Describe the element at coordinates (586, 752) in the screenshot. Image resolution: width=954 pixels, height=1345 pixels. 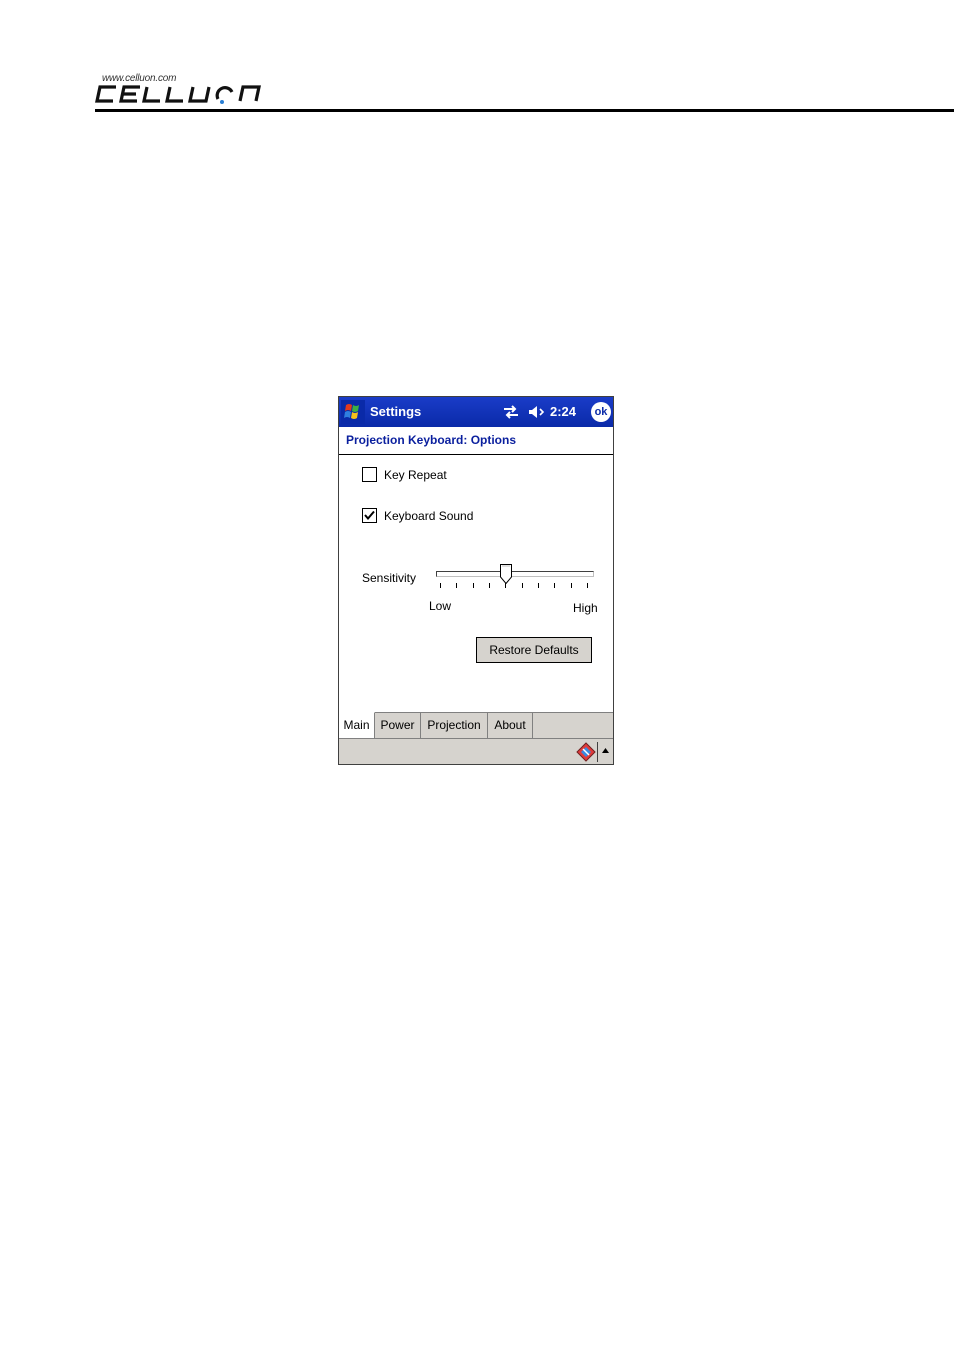
I see `input-panel-icon` at that location.